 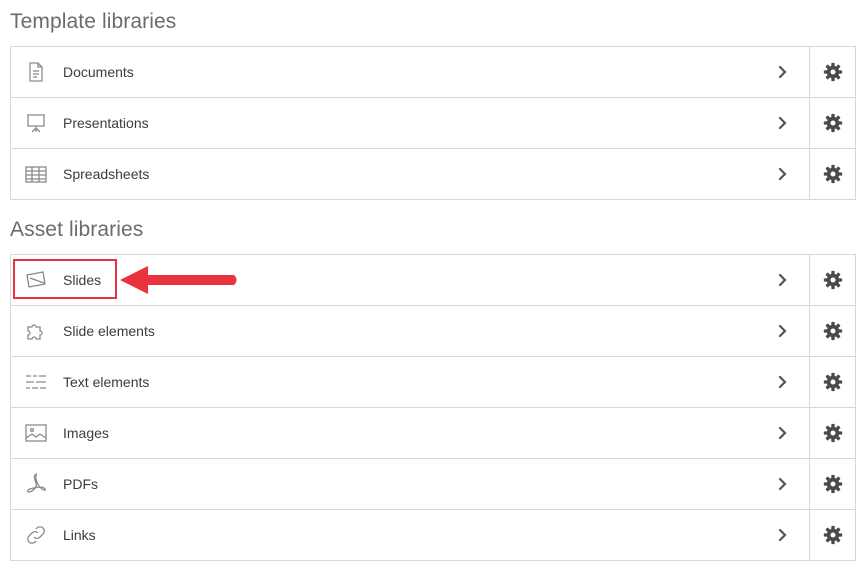 I want to click on settings-button-links, so click(x=832, y=535).